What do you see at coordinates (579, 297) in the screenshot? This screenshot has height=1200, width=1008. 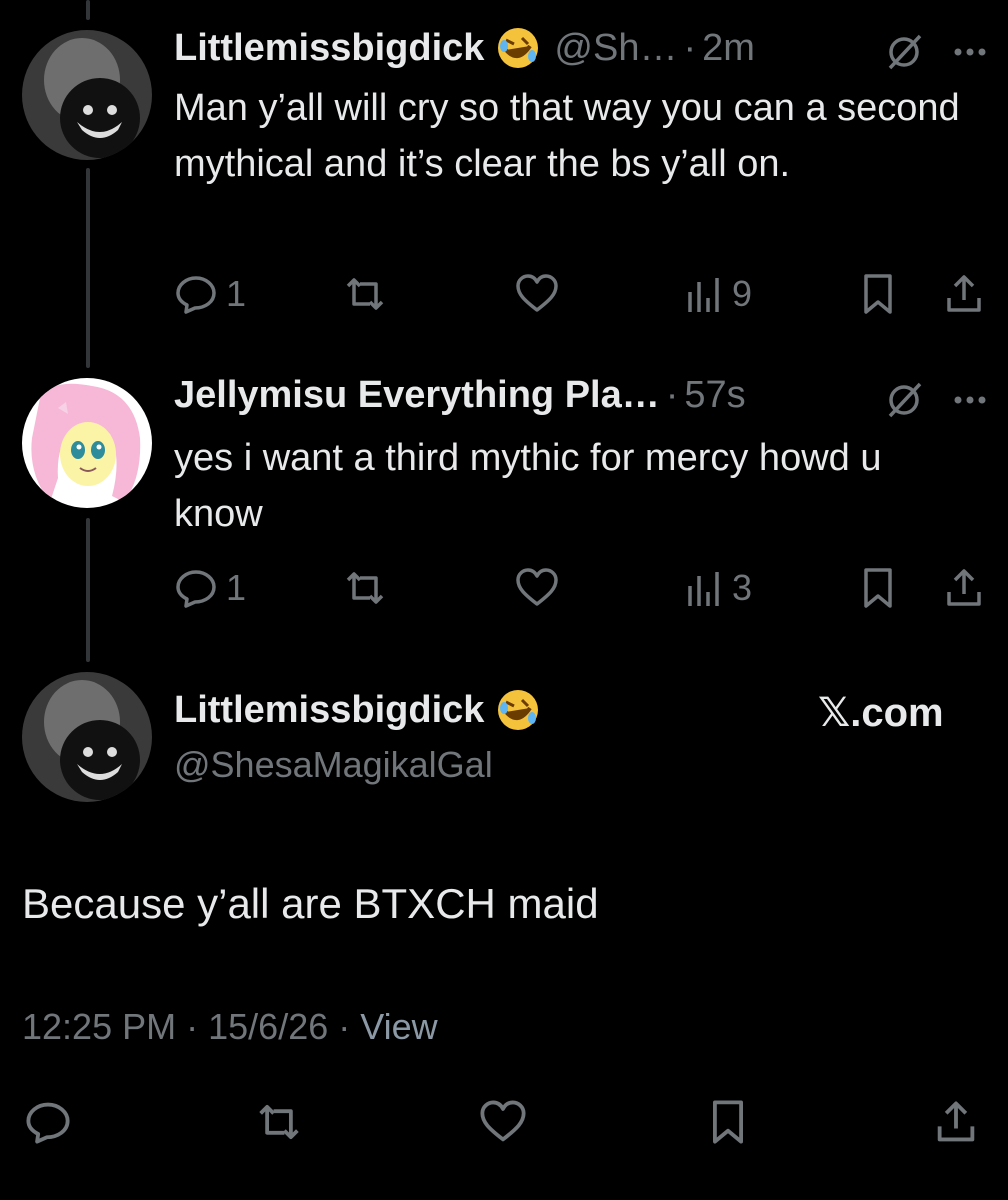 I see `tweet-1-actions: 1 9` at bounding box center [579, 297].